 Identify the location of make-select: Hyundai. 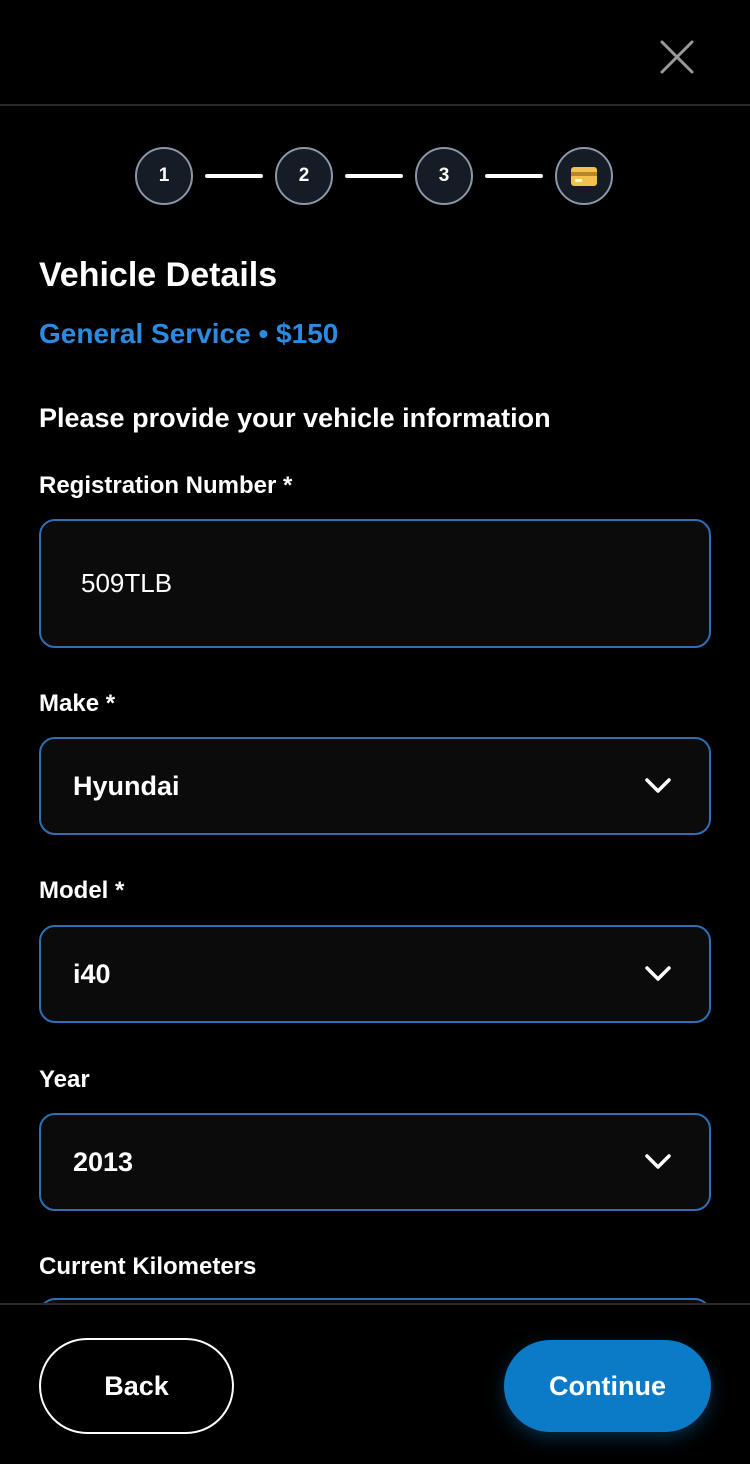
(375, 786).